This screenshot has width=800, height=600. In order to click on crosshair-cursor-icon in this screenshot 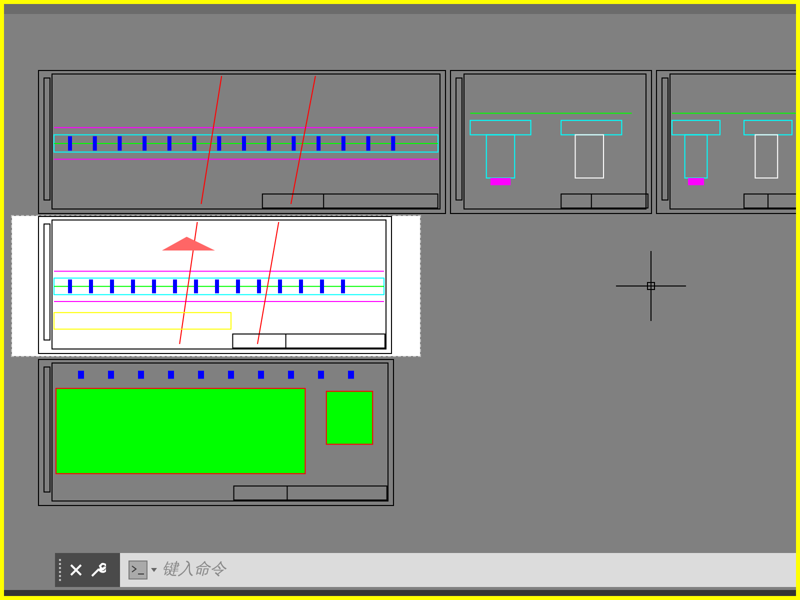, I will do `click(651, 286)`.